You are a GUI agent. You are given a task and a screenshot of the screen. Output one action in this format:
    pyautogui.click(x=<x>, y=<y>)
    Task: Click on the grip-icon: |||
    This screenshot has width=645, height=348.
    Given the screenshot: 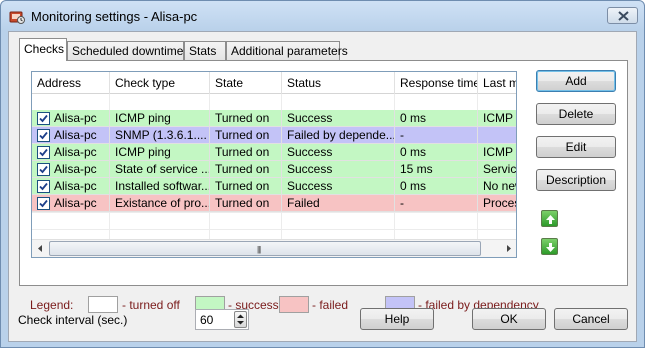 What is the action you would take?
    pyautogui.click(x=259, y=249)
    